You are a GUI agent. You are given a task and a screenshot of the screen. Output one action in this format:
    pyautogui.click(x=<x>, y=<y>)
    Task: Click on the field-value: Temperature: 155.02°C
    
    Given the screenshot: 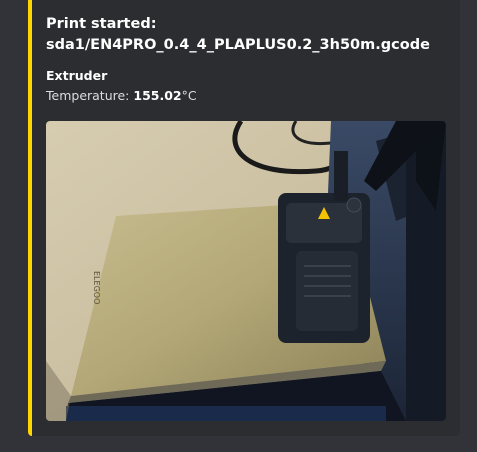 What is the action you would take?
    pyautogui.click(x=121, y=96)
    